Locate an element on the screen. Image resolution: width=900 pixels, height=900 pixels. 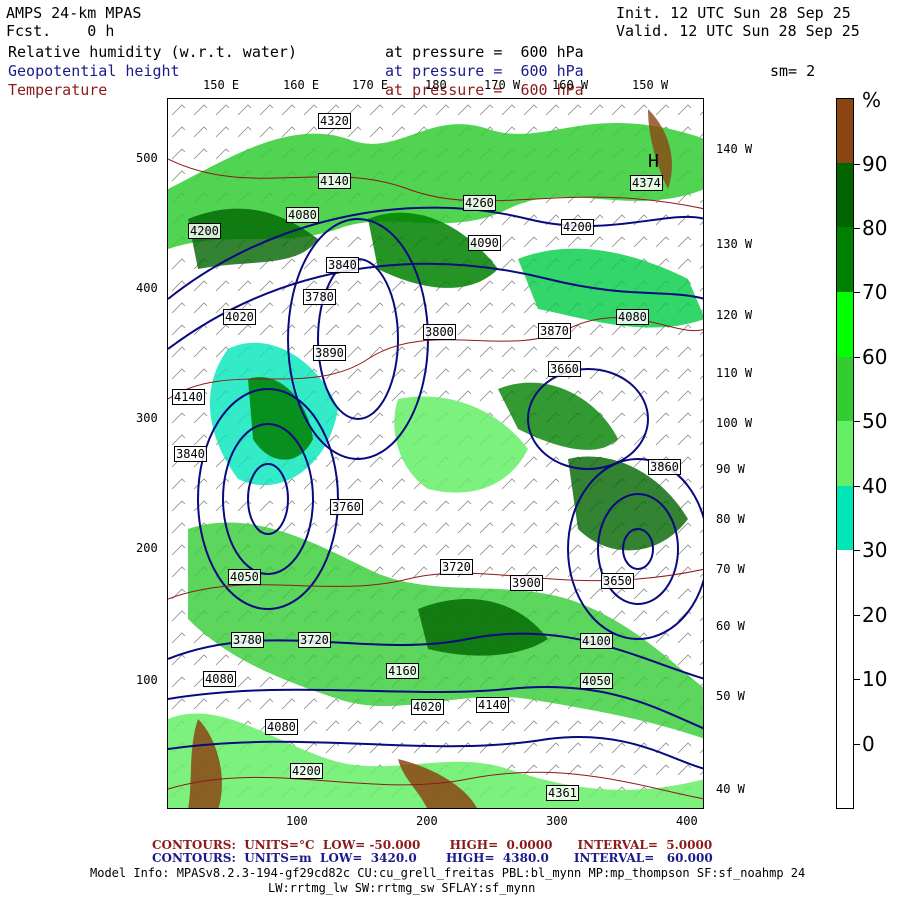
y-tick-label: 400 is located at coordinates (147, 288).